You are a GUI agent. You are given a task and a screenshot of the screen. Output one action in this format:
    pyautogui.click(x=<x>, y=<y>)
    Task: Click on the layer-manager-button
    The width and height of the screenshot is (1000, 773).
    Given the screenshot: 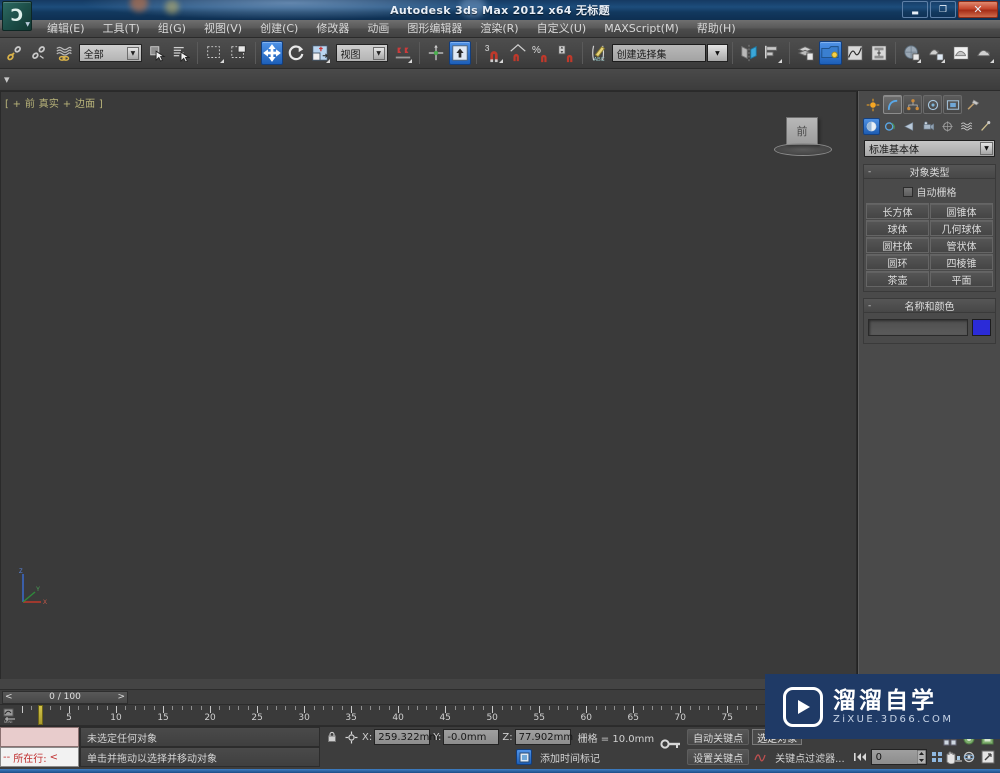 What is the action you would take?
    pyautogui.click(x=806, y=53)
    